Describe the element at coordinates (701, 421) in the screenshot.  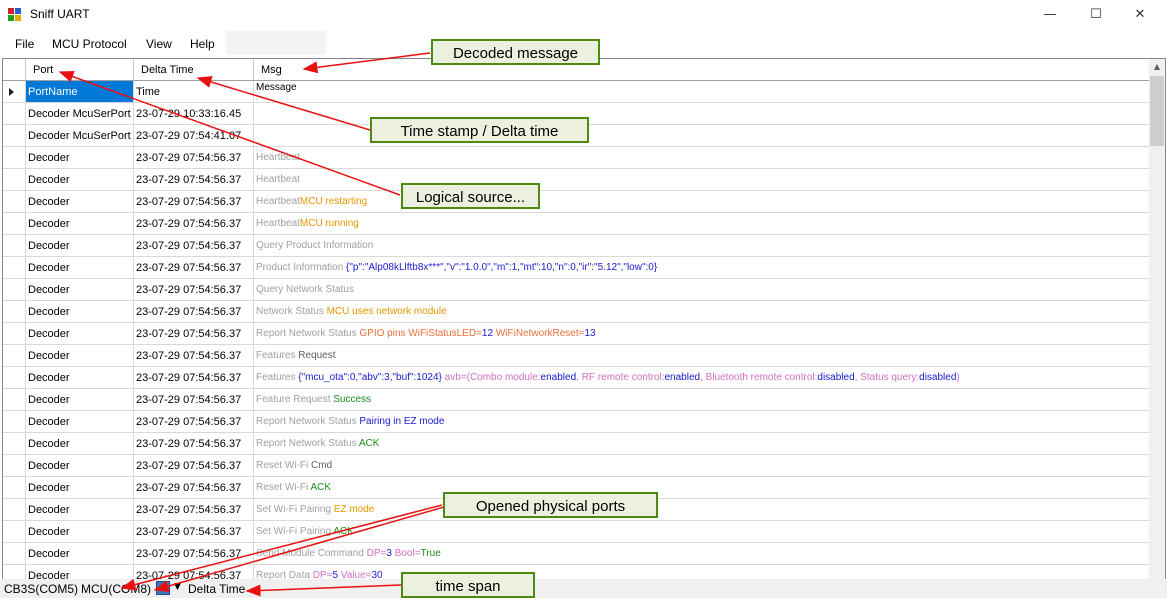
I see `message-cell: Report Network Status Pairing in EZ mode` at that location.